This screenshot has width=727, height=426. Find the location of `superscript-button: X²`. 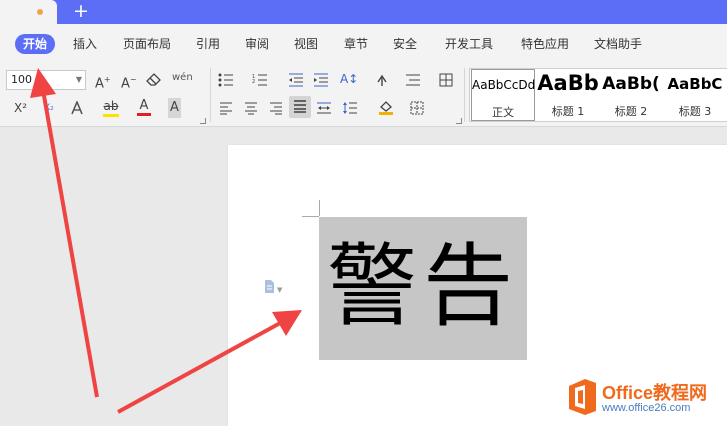

superscript-button: X² is located at coordinates (20, 108).